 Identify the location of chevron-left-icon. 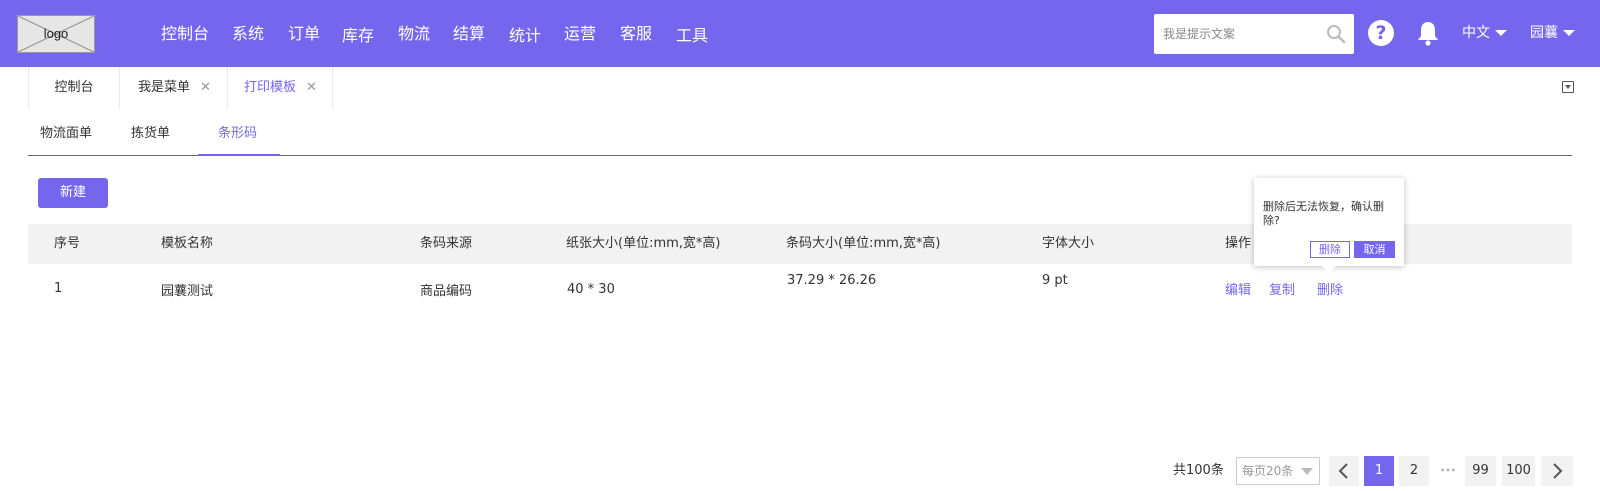
(1343, 471).